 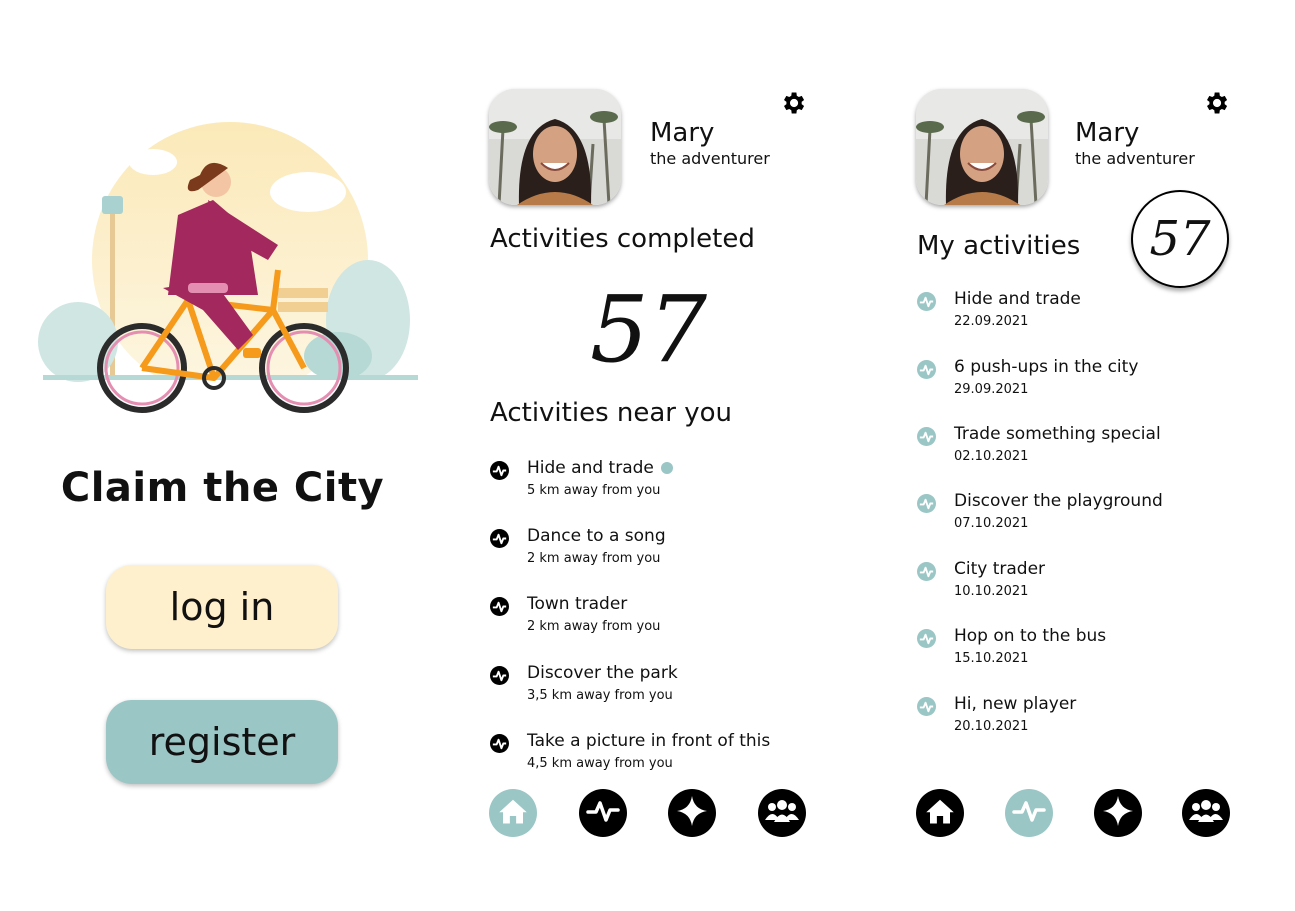 I want to click on activity-date: 20.10.2021, so click(x=991, y=726).